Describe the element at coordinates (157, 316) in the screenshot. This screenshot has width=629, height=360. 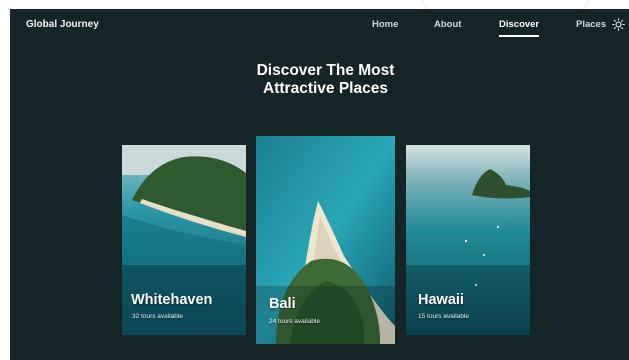
I see `card-subtitle: 32 tours available` at that location.